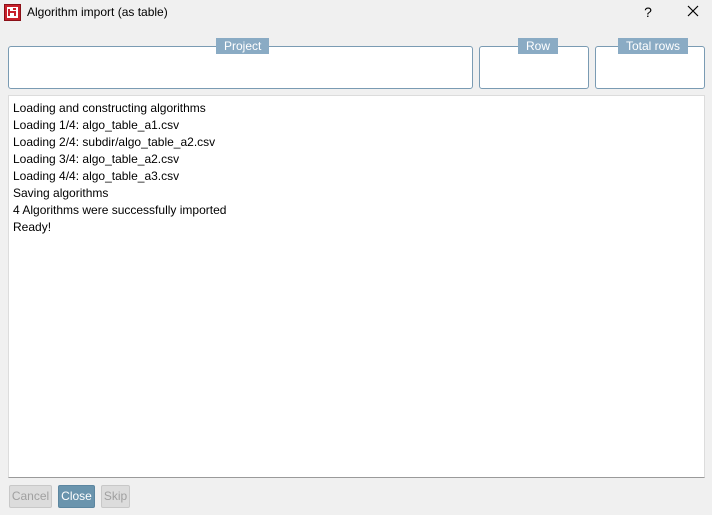 The image size is (712, 515). I want to click on log-line: Loading 1/4: algo_table_a1.csv, so click(96, 125).